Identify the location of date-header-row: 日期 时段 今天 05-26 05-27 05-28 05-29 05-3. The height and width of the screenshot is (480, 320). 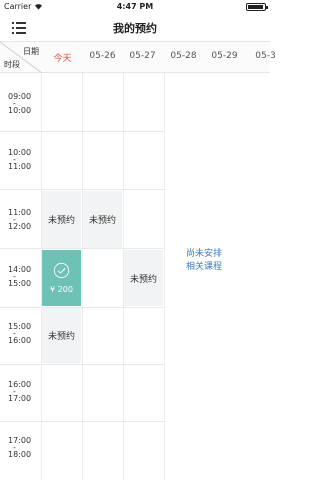
(138, 57).